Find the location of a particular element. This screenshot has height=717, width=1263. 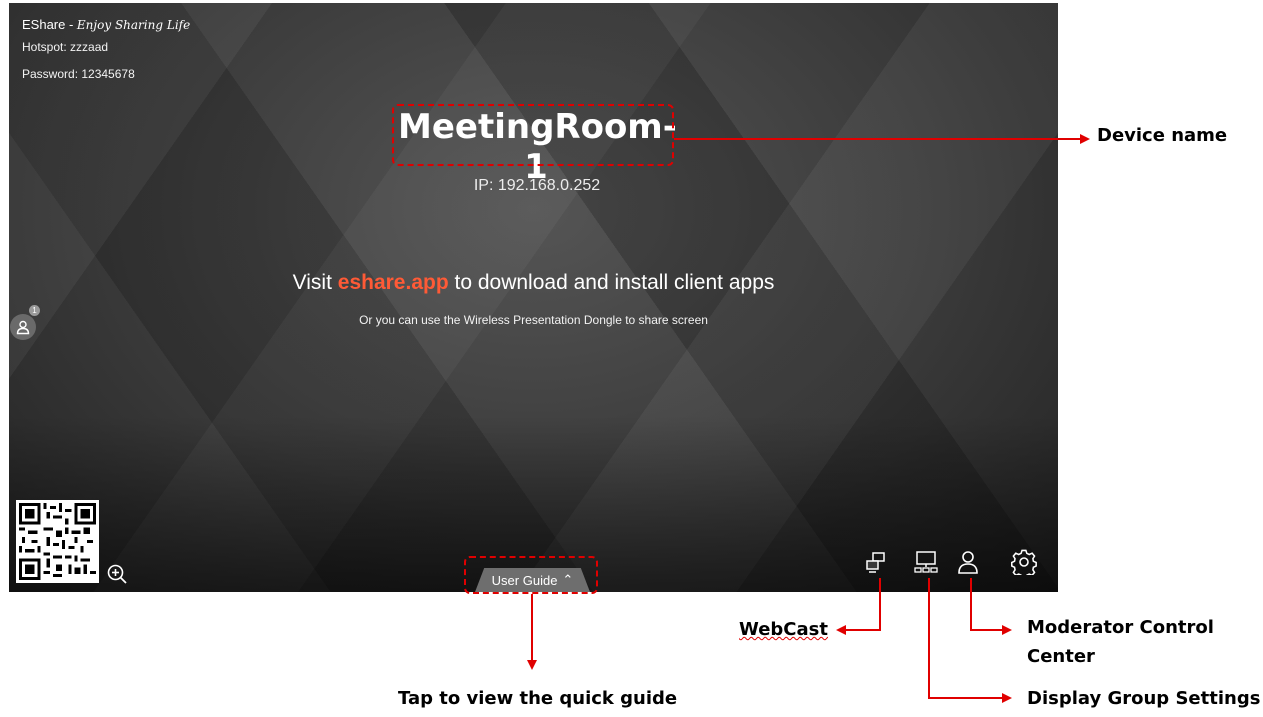

user-count-badge: 1 is located at coordinates (34, 310).